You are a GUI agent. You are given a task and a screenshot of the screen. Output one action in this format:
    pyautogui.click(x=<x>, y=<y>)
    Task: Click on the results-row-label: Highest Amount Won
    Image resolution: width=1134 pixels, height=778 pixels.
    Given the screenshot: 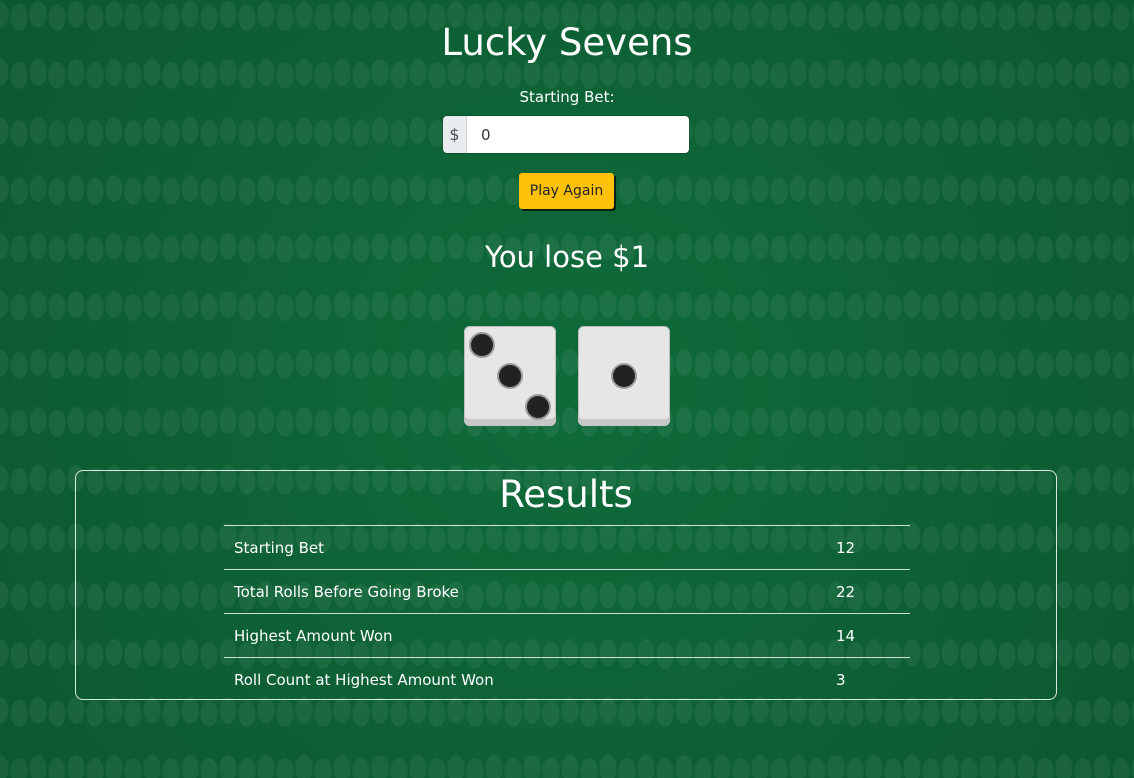 What is the action you would take?
    pyautogui.click(x=525, y=635)
    